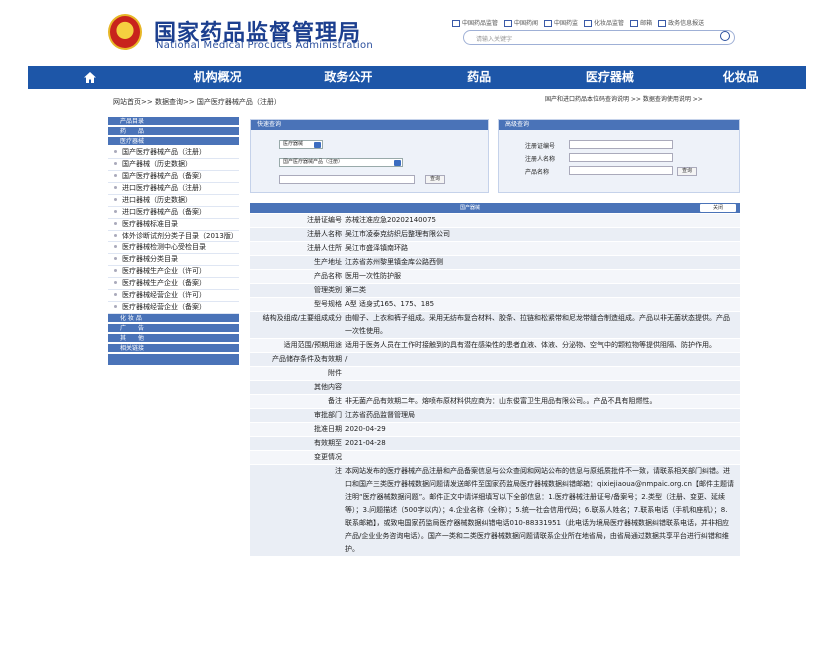  I want to click on main-nav: 机构概况 政务公开 药品 医疗器械 化妆品, so click(417, 77).